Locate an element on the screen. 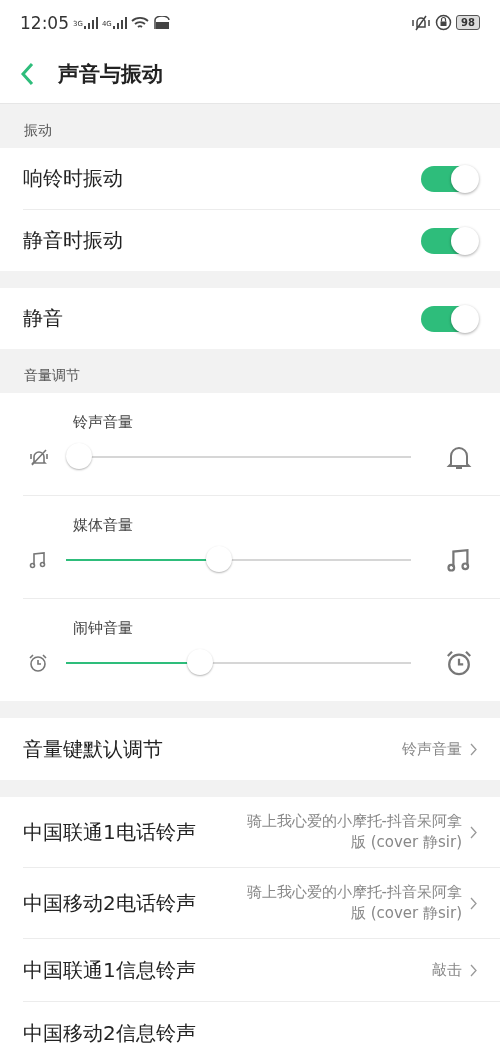  settings-row: 中国移动2电话铃声 骑上我心爱的小摩托-抖音呆阿拿版 (cover 静sir) is located at coordinates (261, 902).